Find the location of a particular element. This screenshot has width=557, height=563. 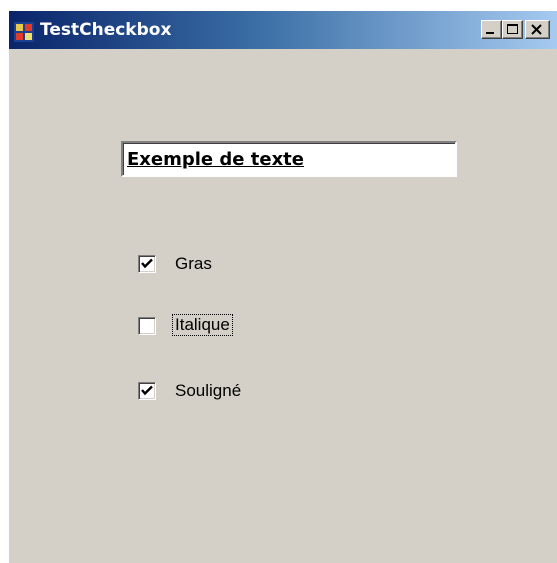

sample-text-field: Exemple de texte is located at coordinates (289, 159).